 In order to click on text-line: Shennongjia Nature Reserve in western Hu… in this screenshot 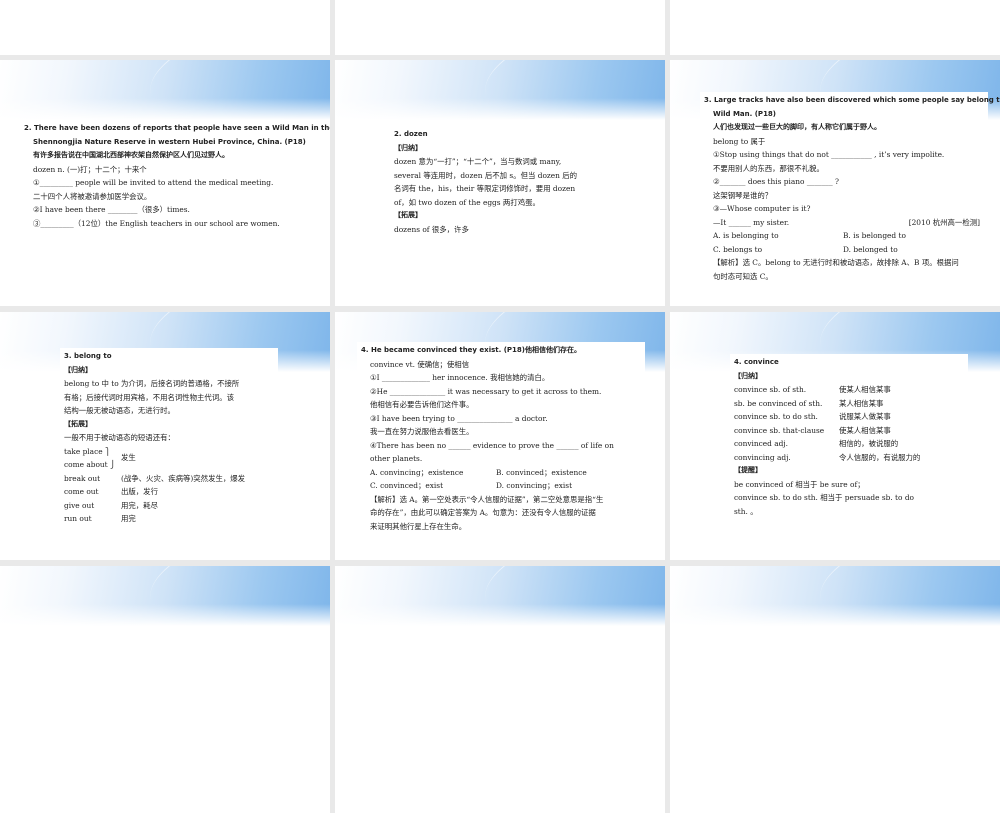, I will do `click(169, 141)`.